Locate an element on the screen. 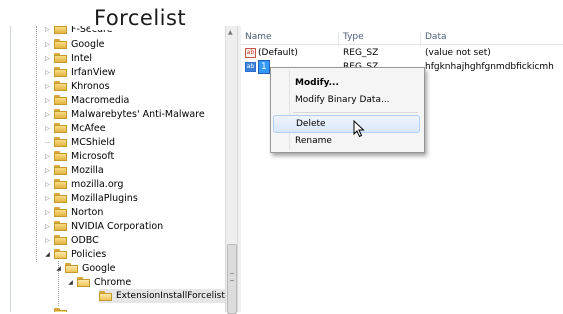  tree-item-mozilla: ▷ Mozilla is located at coordinates (73, 170).